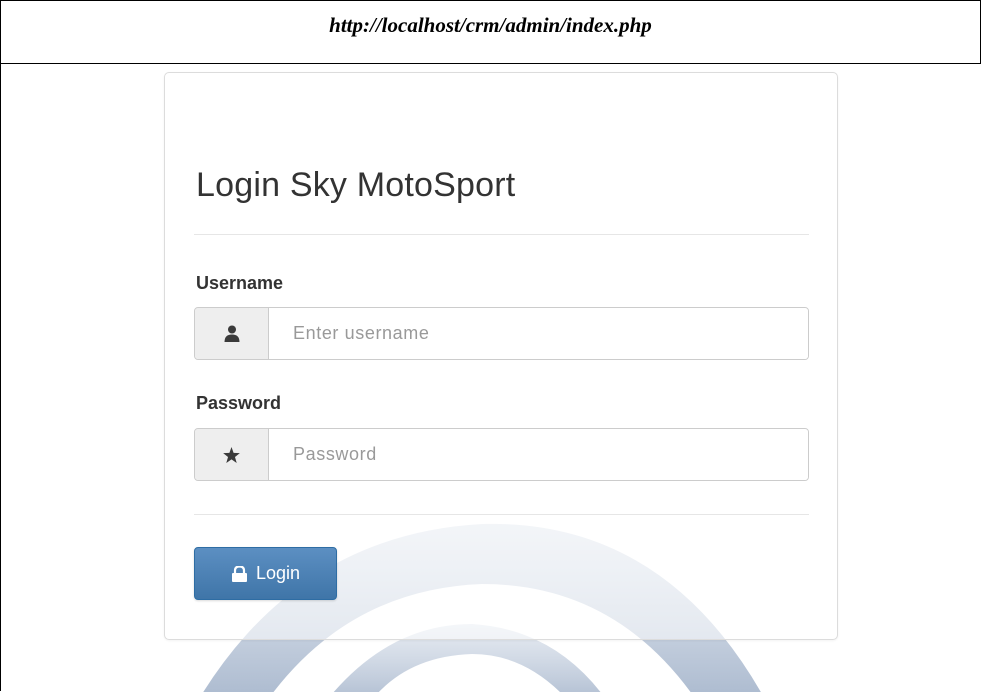 This screenshot has width=981, height=692. Describe the element at coordinates (239, 403) in the screenshot. I see `password-label: Password` at that location.